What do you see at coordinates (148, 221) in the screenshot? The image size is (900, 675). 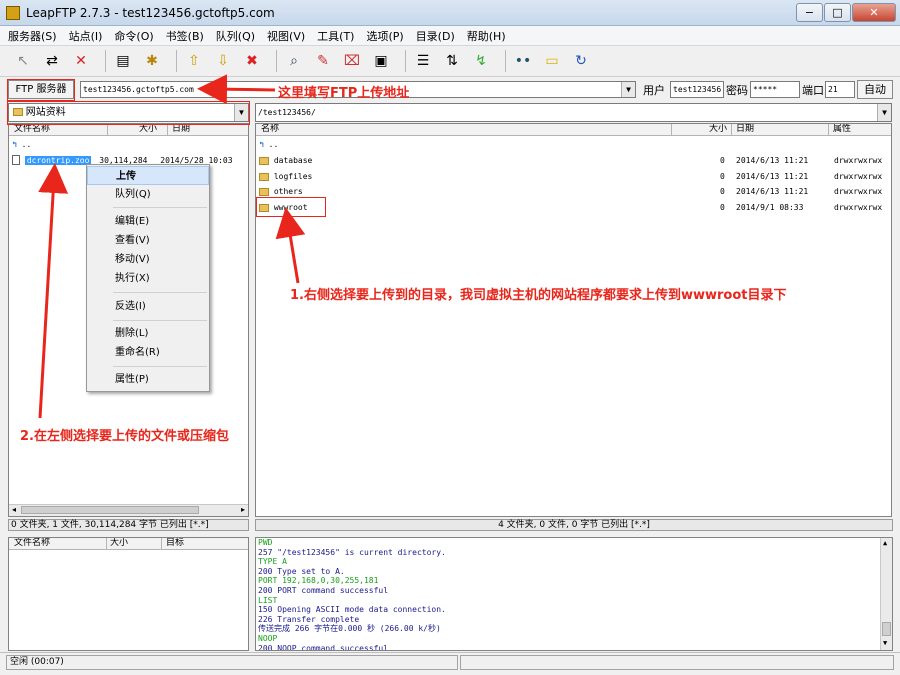 I see `menu-item-edit: 编辑(E)` at bounding box center [148, 221].